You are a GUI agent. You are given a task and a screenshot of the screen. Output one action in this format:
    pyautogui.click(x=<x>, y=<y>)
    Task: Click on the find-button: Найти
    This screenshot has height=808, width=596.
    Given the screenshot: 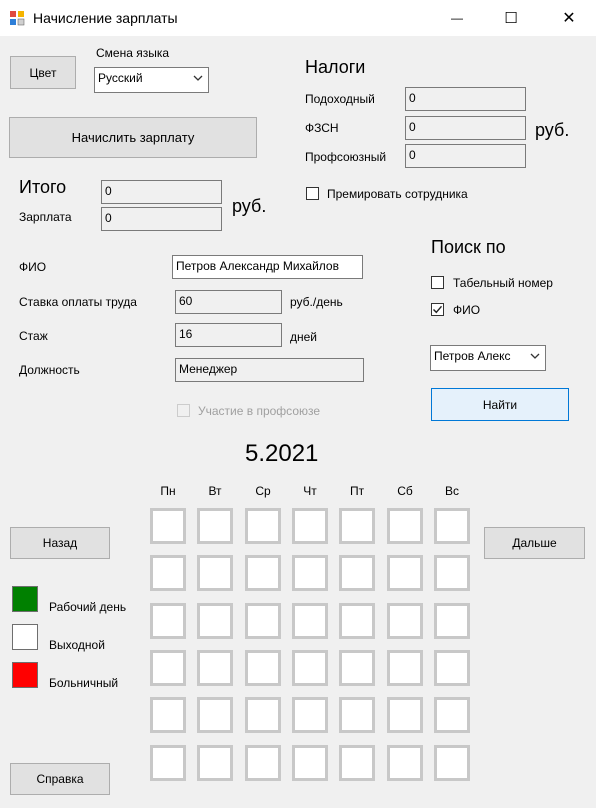 What is the action you would take?
    pyautogui.click(x=500, y=404)
    